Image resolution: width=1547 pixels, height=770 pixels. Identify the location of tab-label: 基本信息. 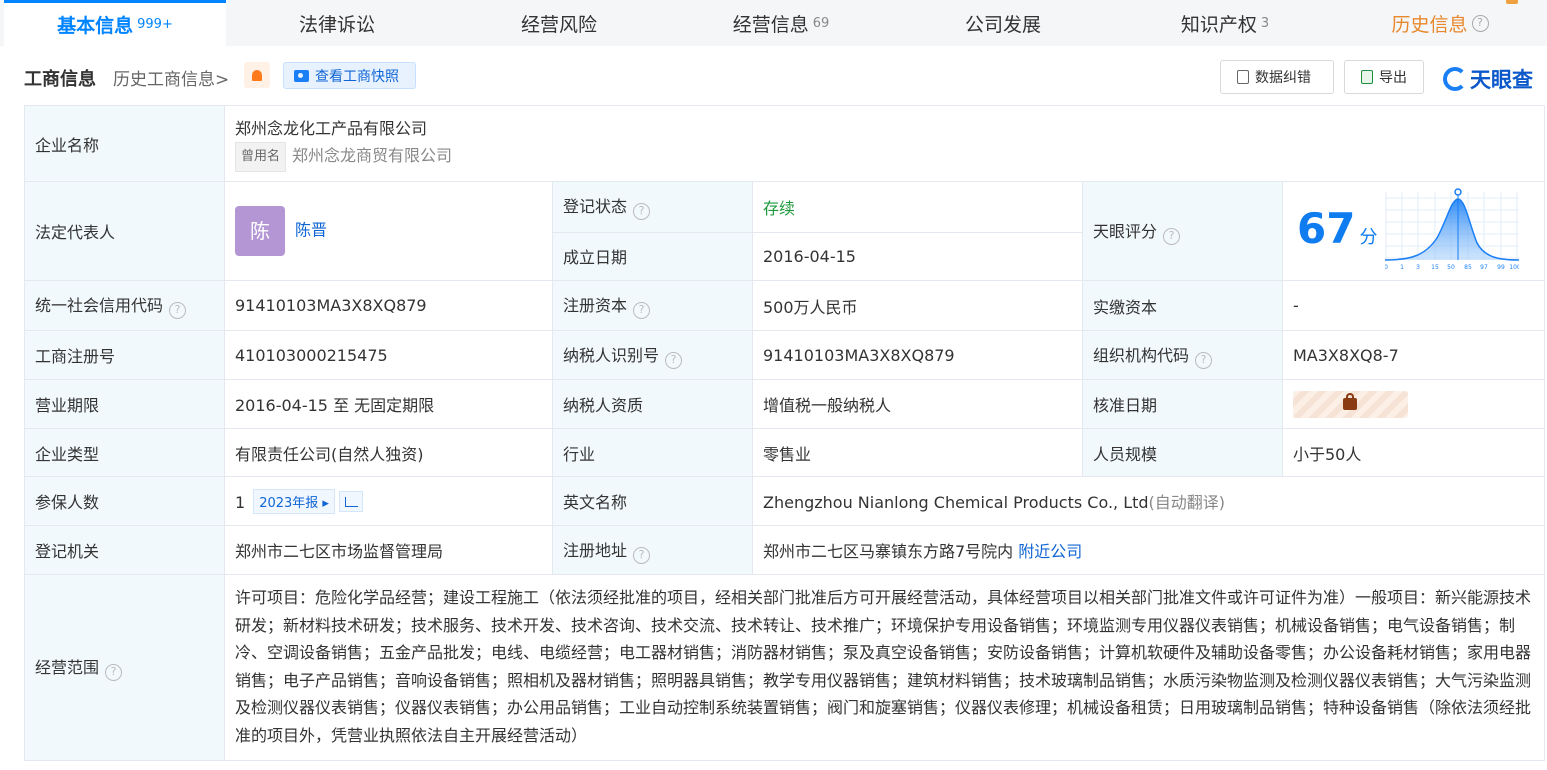
(95, 26).